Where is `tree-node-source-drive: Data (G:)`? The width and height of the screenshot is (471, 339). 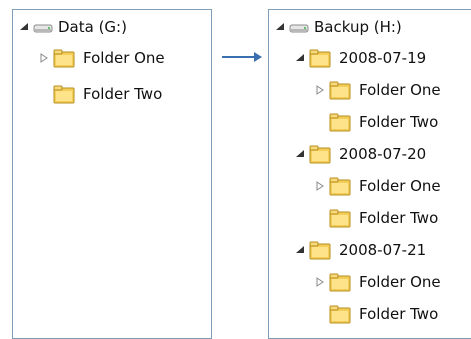
tree-node-source-drive: Data (G:) is located at coordinates (73, 27).